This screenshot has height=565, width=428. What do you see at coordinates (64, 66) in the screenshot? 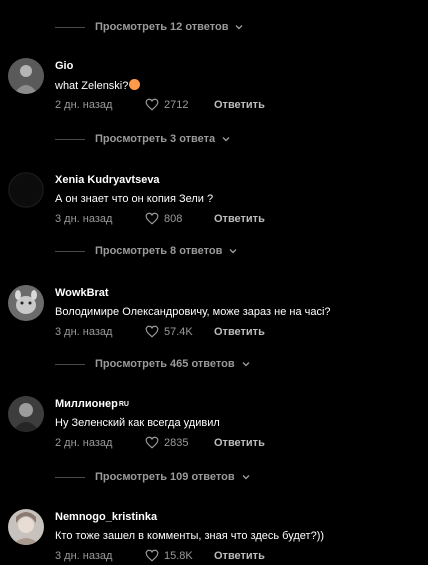
I see `username: Gio` at bounding box center [64, 66].